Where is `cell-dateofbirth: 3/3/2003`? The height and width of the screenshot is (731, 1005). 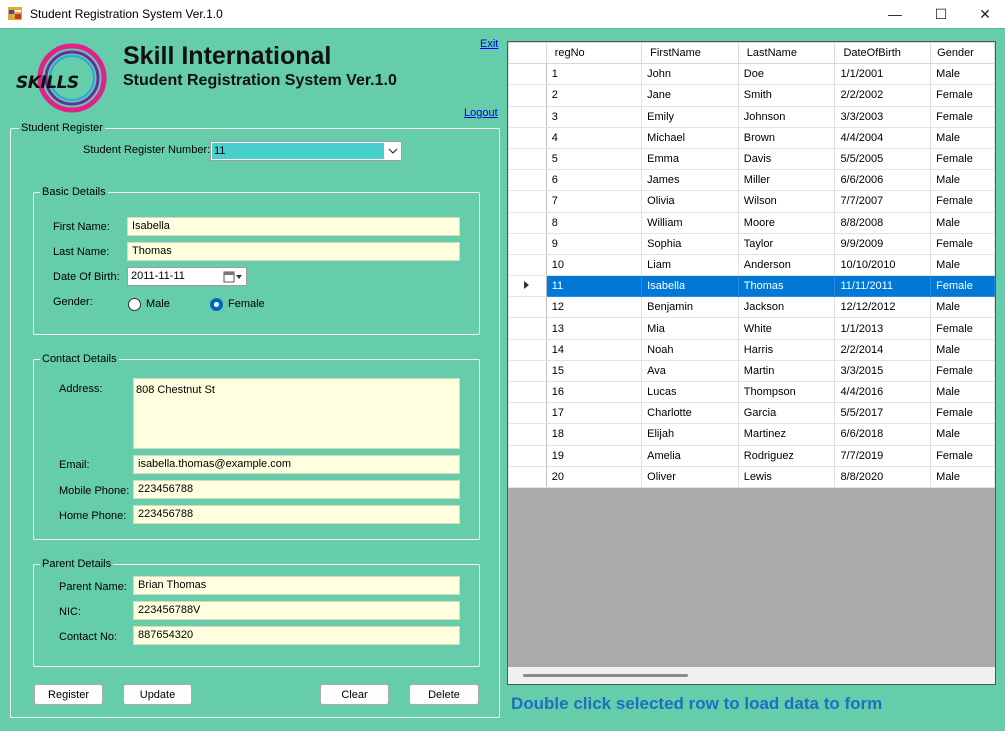
cell-dateofbirth: 3/3/2003 is located at coordinates (883, 116).